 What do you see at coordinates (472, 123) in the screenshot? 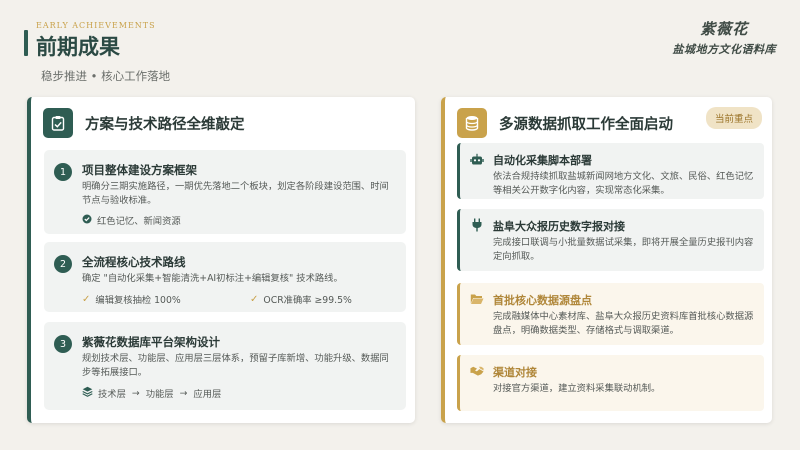
I see `database-icon` at bounding box center [472, 123].